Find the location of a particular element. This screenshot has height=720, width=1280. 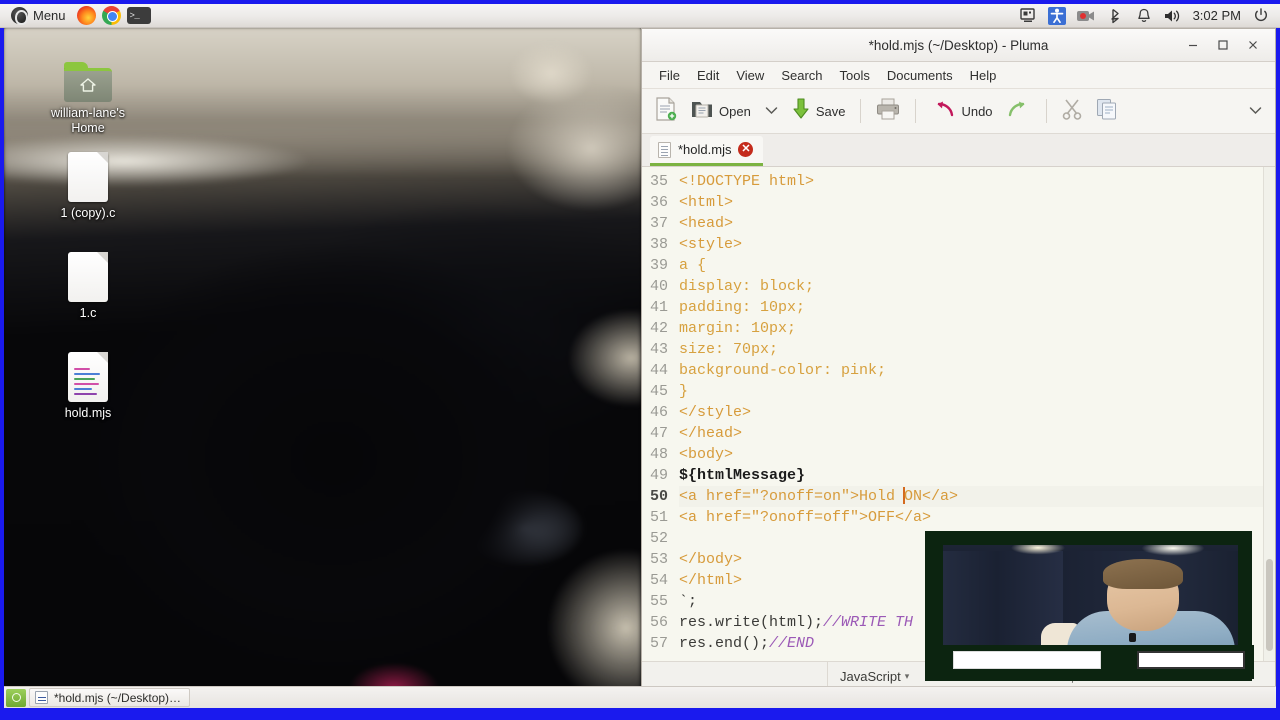

menu-search: Search is located at coordinates (801, 75).